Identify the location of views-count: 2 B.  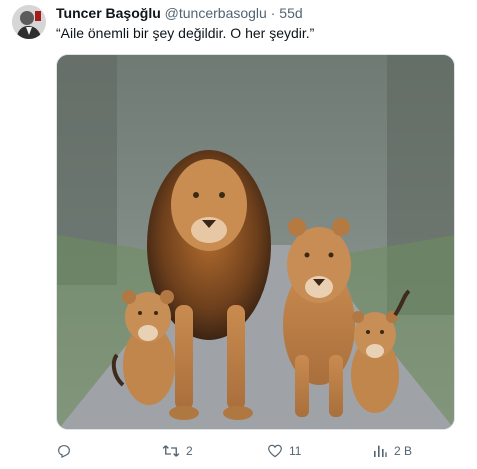
(403, 451).